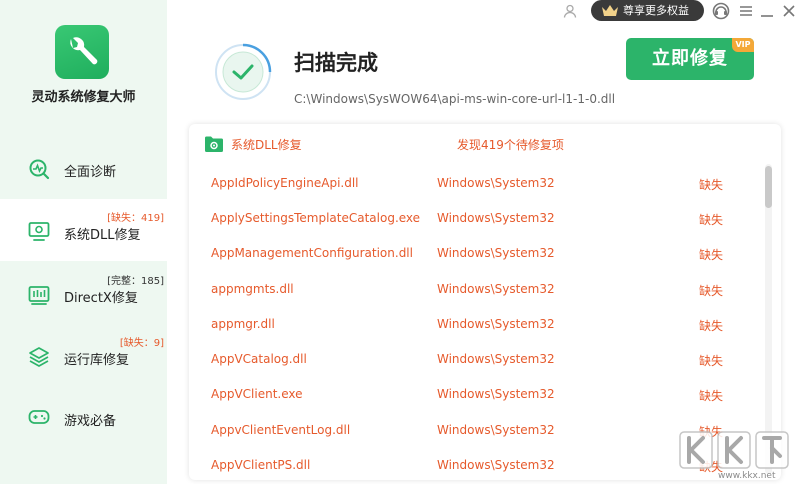 The width and height of the screenshot is (800, 484). What do you see at coordinates (610, 10) in the screenshot?
I see `crown-icon` at bounding box center [610, 10].